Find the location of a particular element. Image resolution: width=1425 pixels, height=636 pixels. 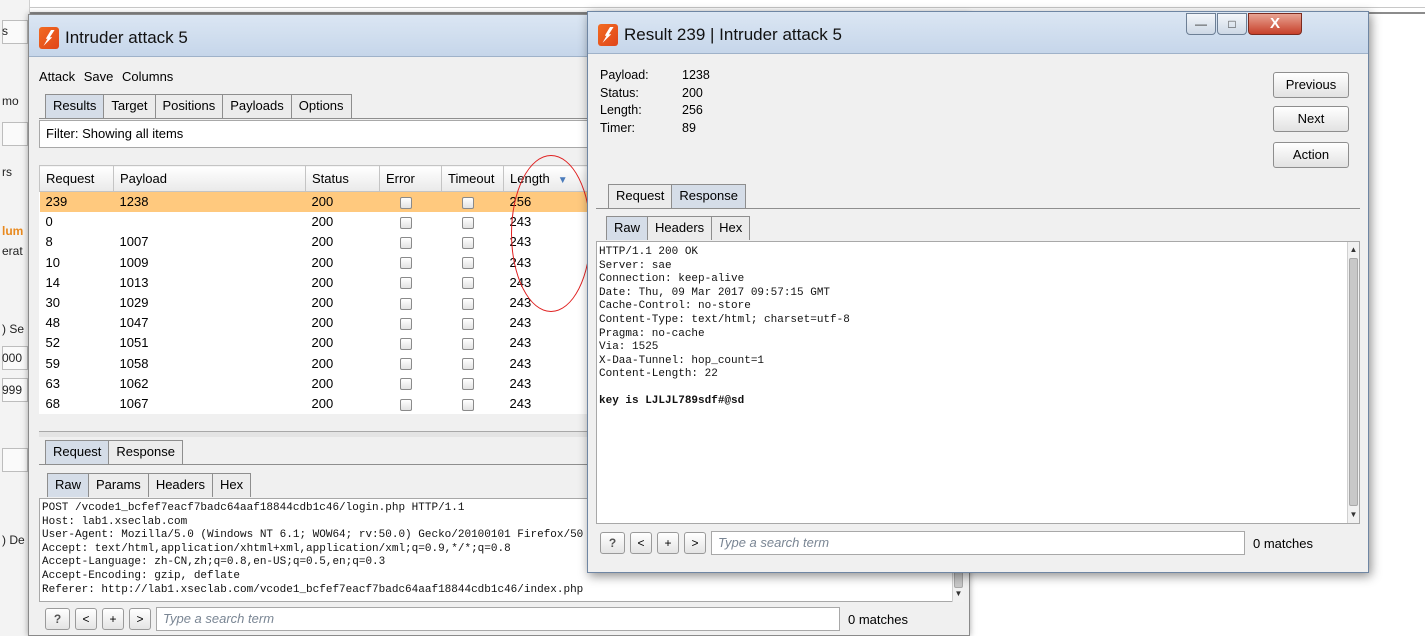

info-value: 200 is located at coordinates (692, 92).